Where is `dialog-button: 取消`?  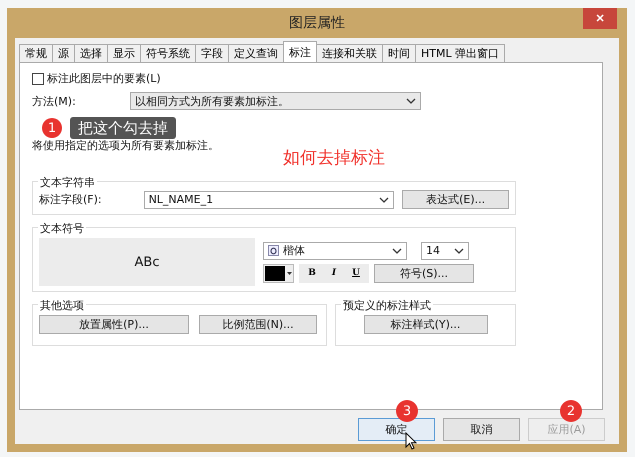
dialog-button: 取消 is located at coordinates (481, 429).